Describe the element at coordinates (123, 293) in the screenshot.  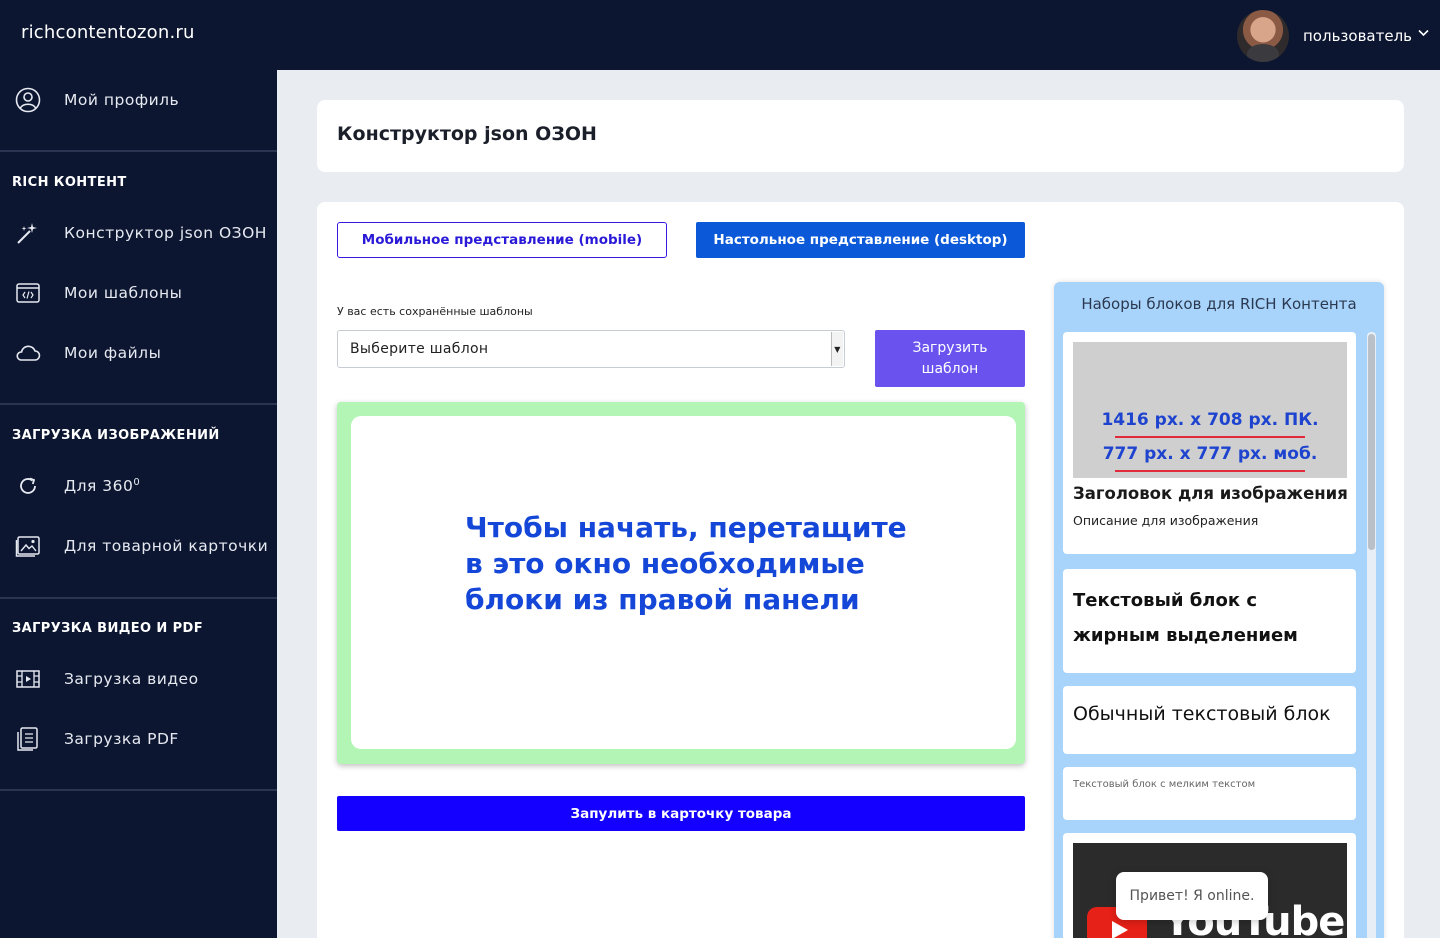
I see `sidebar-item-label: Мои шаблоны` at that location.